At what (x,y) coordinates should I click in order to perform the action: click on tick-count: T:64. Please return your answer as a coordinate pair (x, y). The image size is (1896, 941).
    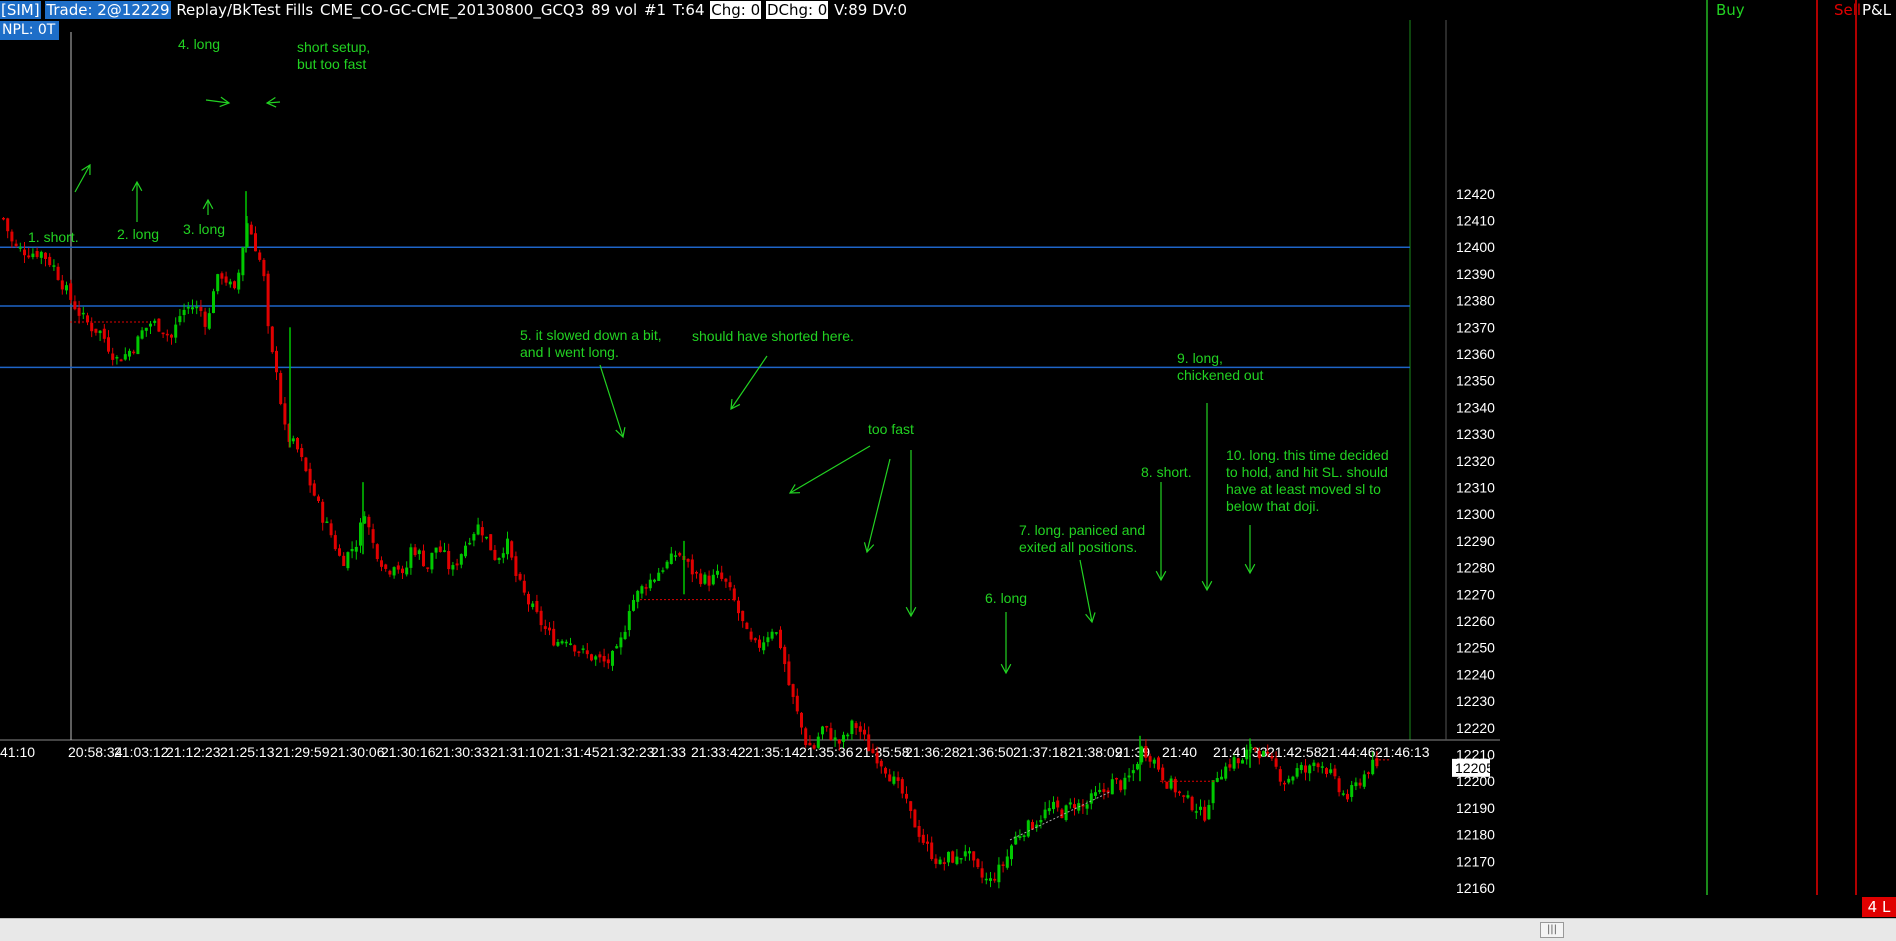
    Looking at the image, I should click on (688, 10).